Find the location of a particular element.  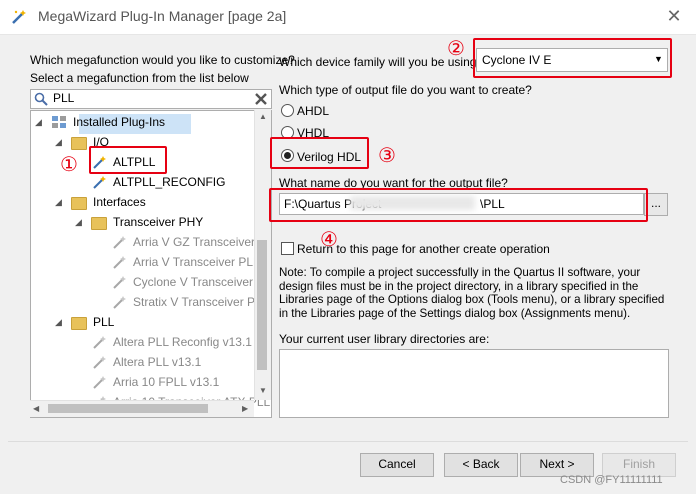

tree-label: Cyclone V Transceiver PLL v13.1 is located at coordinates (202, 282).